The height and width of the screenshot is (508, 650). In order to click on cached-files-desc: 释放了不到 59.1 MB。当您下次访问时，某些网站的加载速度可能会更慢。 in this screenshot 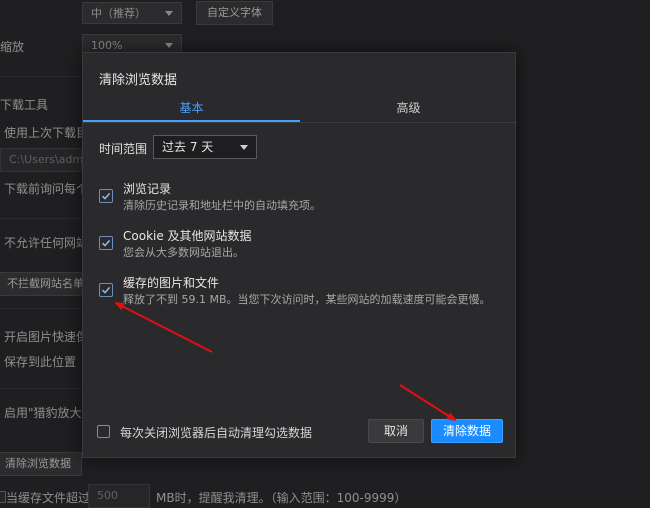, I will do `click(307, 299)`.